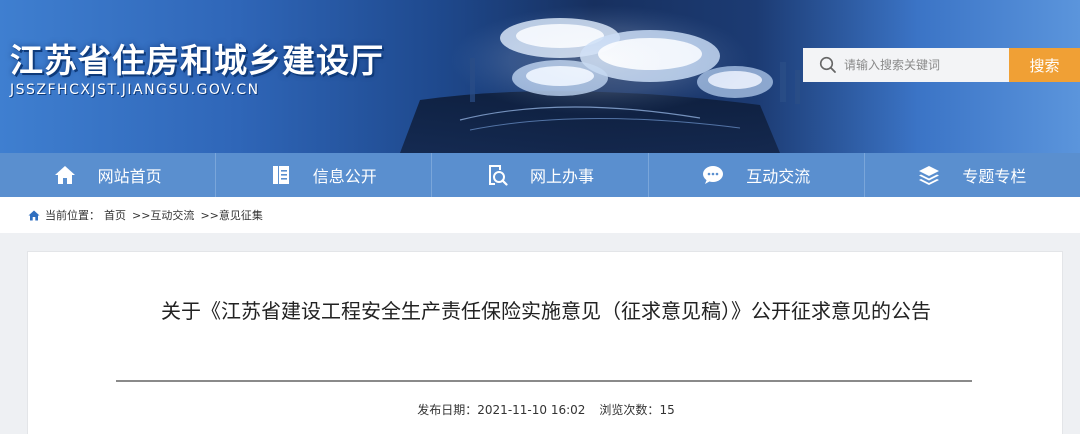  I want to click on nav-item-label: 互动交流, so click(778, 176).